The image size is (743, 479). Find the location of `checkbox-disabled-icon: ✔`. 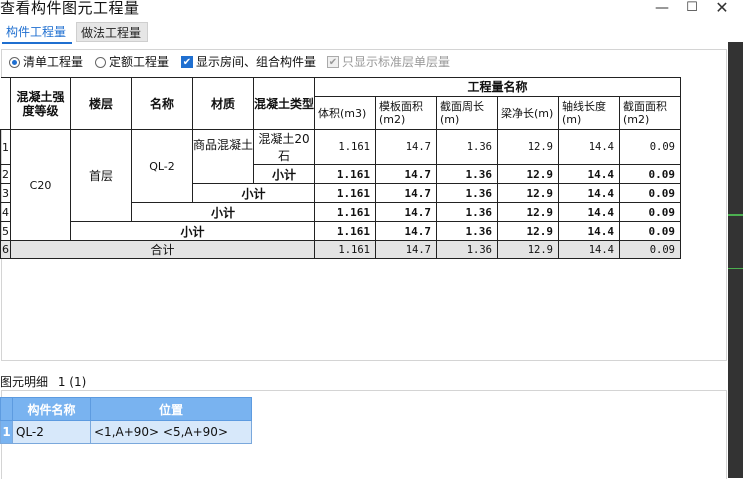

checkbox-disabled-icon: ✔ is located at coordinates (333, 62).